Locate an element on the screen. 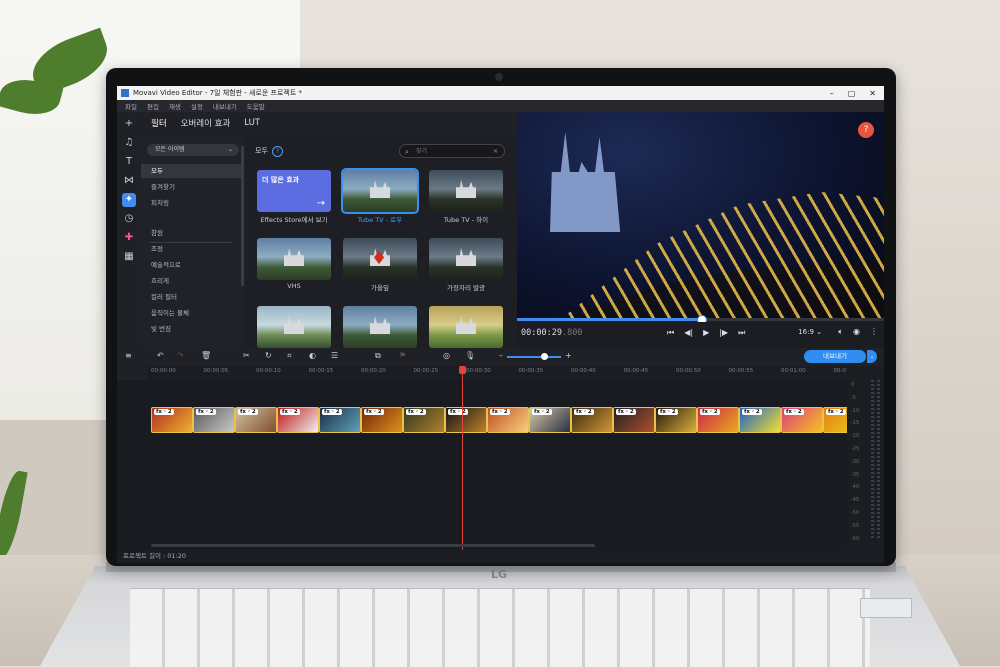 This screenshot has width=1000, height=667. fx-badge: fx · 2 is located at coordinates (836, 412).